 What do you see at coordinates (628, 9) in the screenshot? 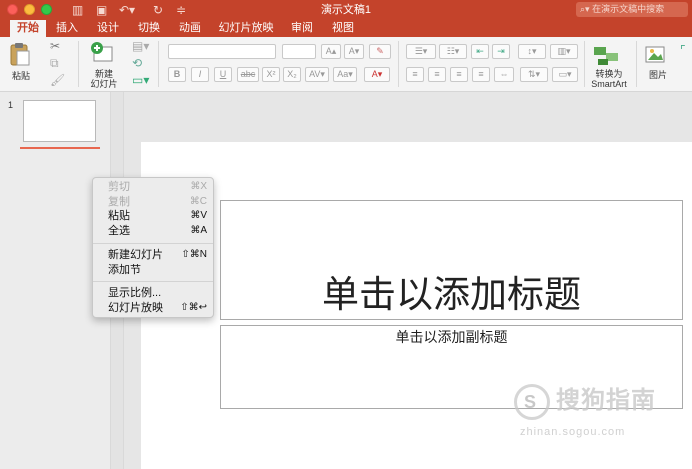
I see `search-placeholder: 在演示文稿中搜索` at bounding box center [628, 9].